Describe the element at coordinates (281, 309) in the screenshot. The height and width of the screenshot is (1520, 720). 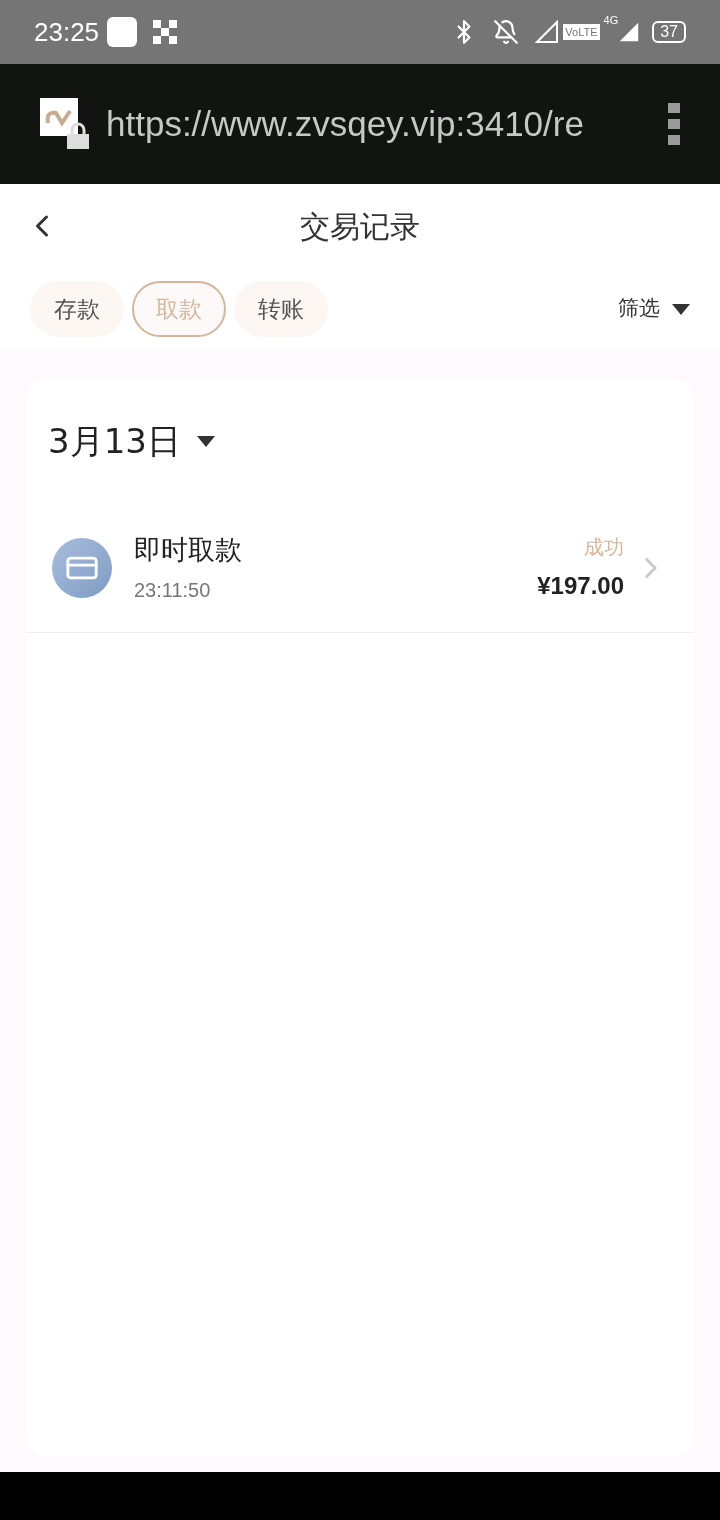
I see `filter-tab: 转账` at that location.